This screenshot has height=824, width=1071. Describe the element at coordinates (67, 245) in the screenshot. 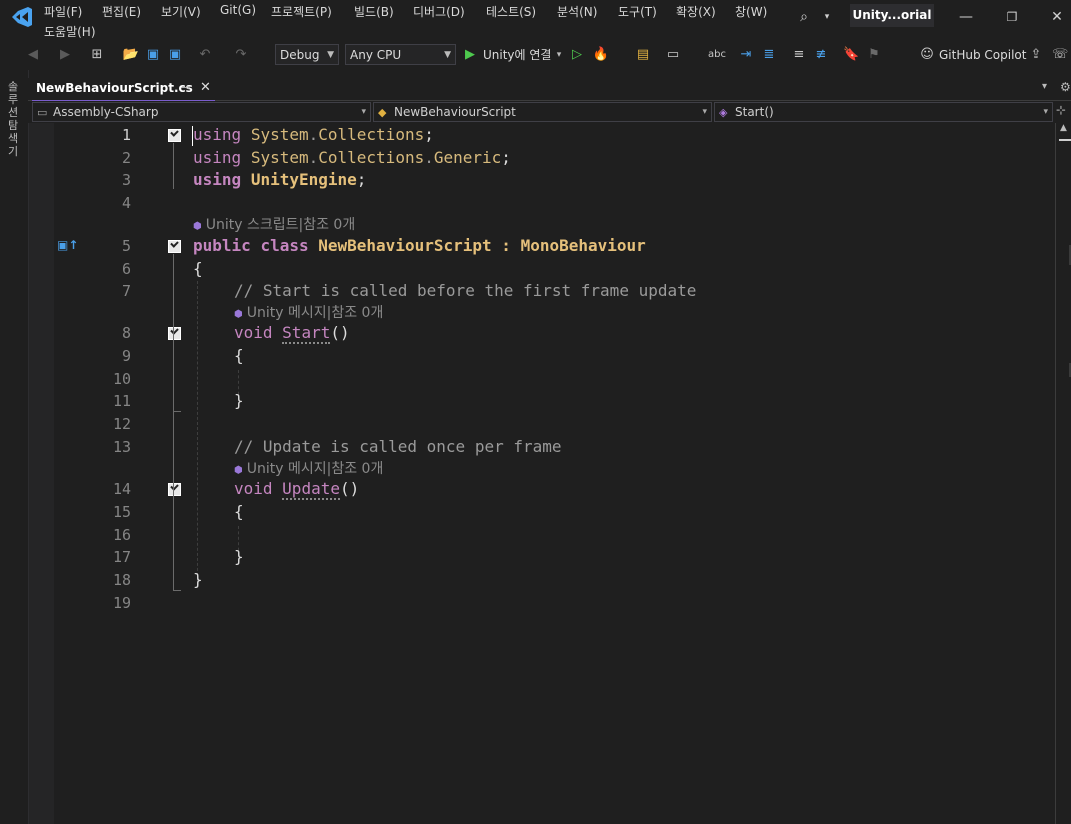

I see `implements-indicator-icon: ▣↑` at that location.